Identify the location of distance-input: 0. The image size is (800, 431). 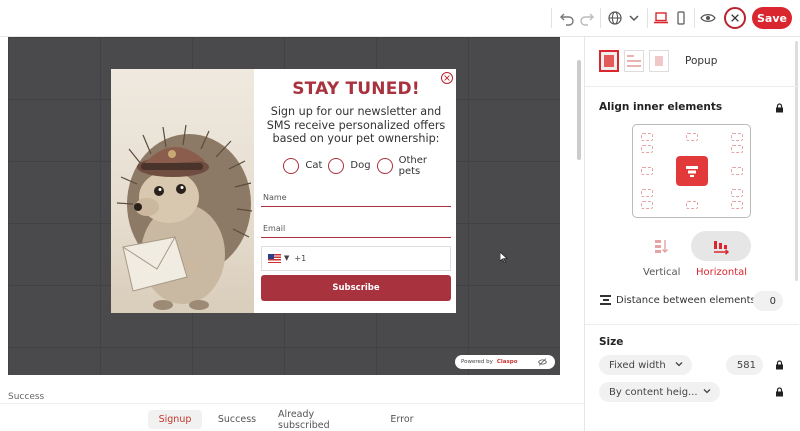
(768, 301).